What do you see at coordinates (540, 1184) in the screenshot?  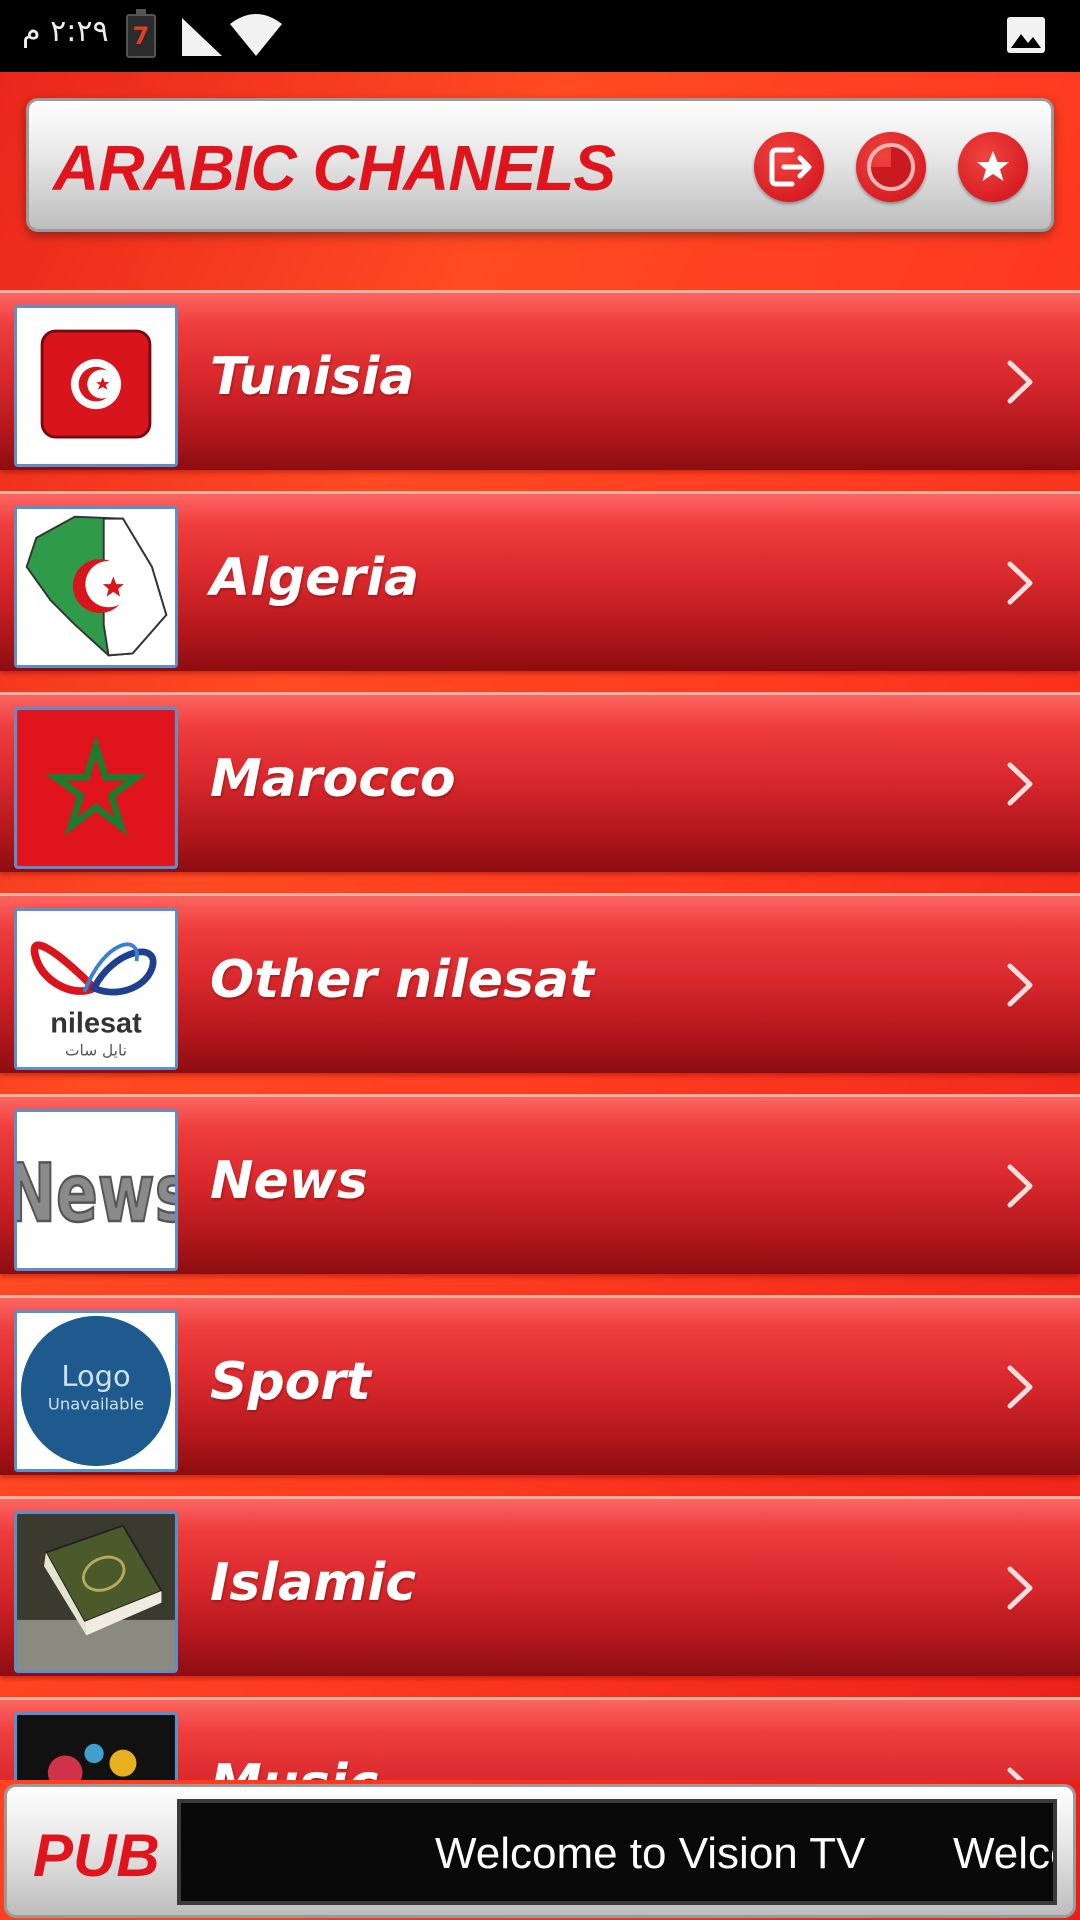 I see `channel-row-news: News News` at bounding box center [540, 1184].